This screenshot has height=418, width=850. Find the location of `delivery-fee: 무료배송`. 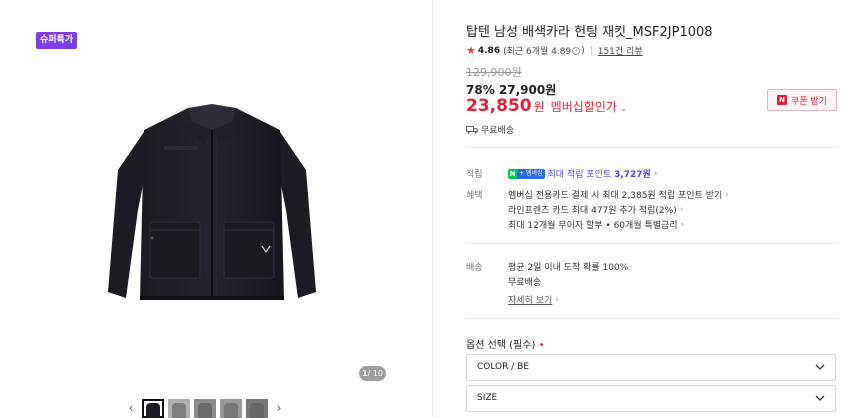

delivery-fee: 무료배송 is located at coordinates (525, 283).